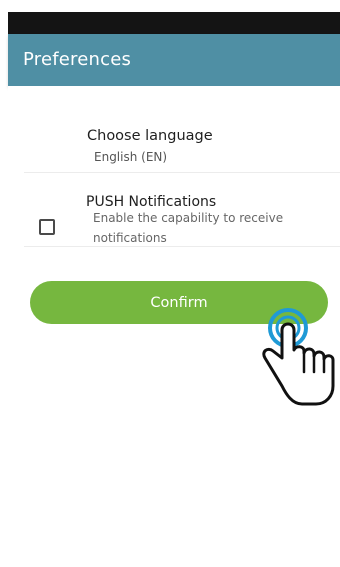  I want to click on app-bar: Preferences, so click(174, 60).